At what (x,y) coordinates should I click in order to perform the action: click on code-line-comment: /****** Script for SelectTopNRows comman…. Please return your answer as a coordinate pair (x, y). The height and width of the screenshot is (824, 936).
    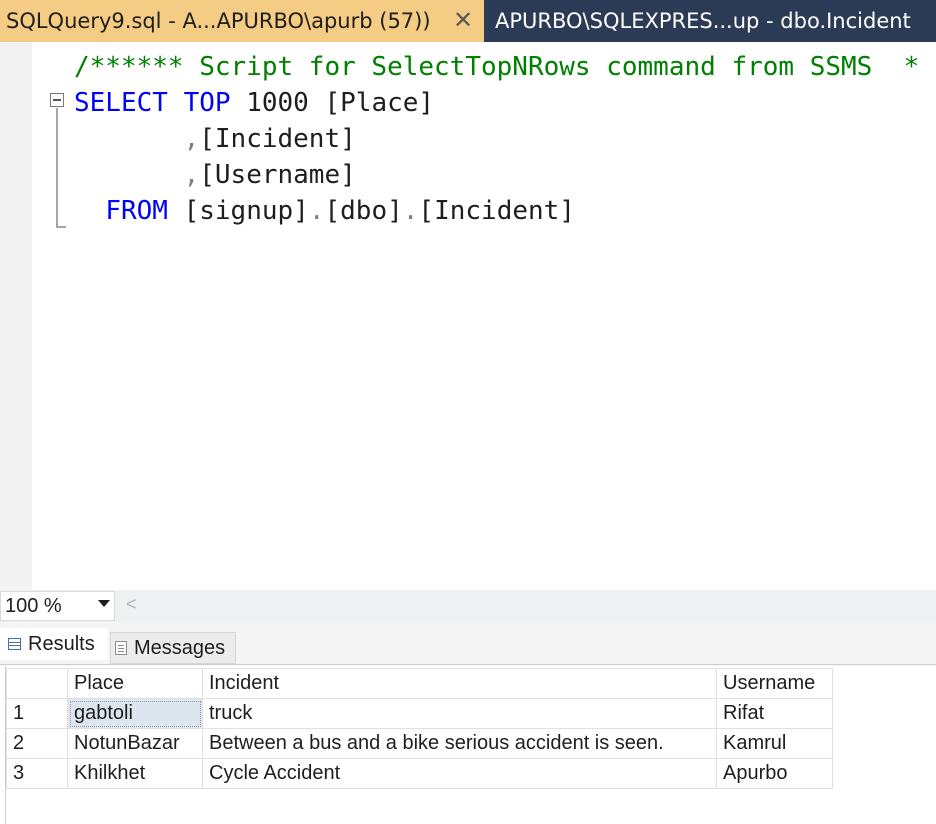
    Looking at the image, I should click on (496, 67).